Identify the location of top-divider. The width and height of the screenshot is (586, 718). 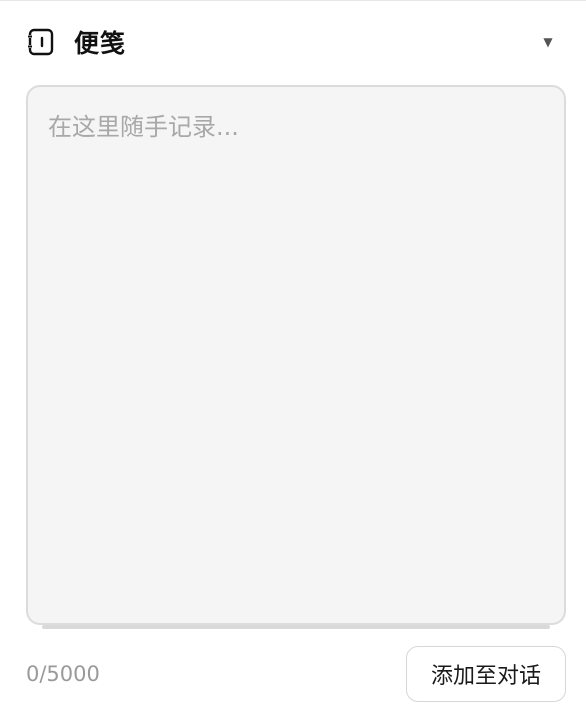
(293, 0).